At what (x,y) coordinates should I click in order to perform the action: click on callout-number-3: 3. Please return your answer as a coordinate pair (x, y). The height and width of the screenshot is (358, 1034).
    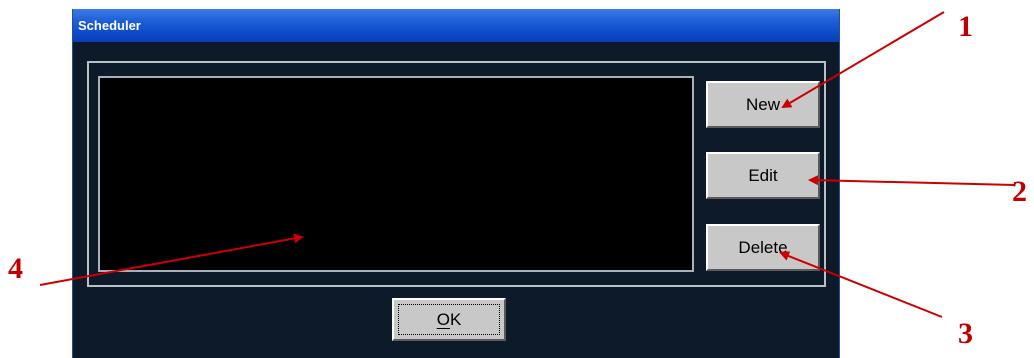
    Looking at the image, I should click on (965, 333).